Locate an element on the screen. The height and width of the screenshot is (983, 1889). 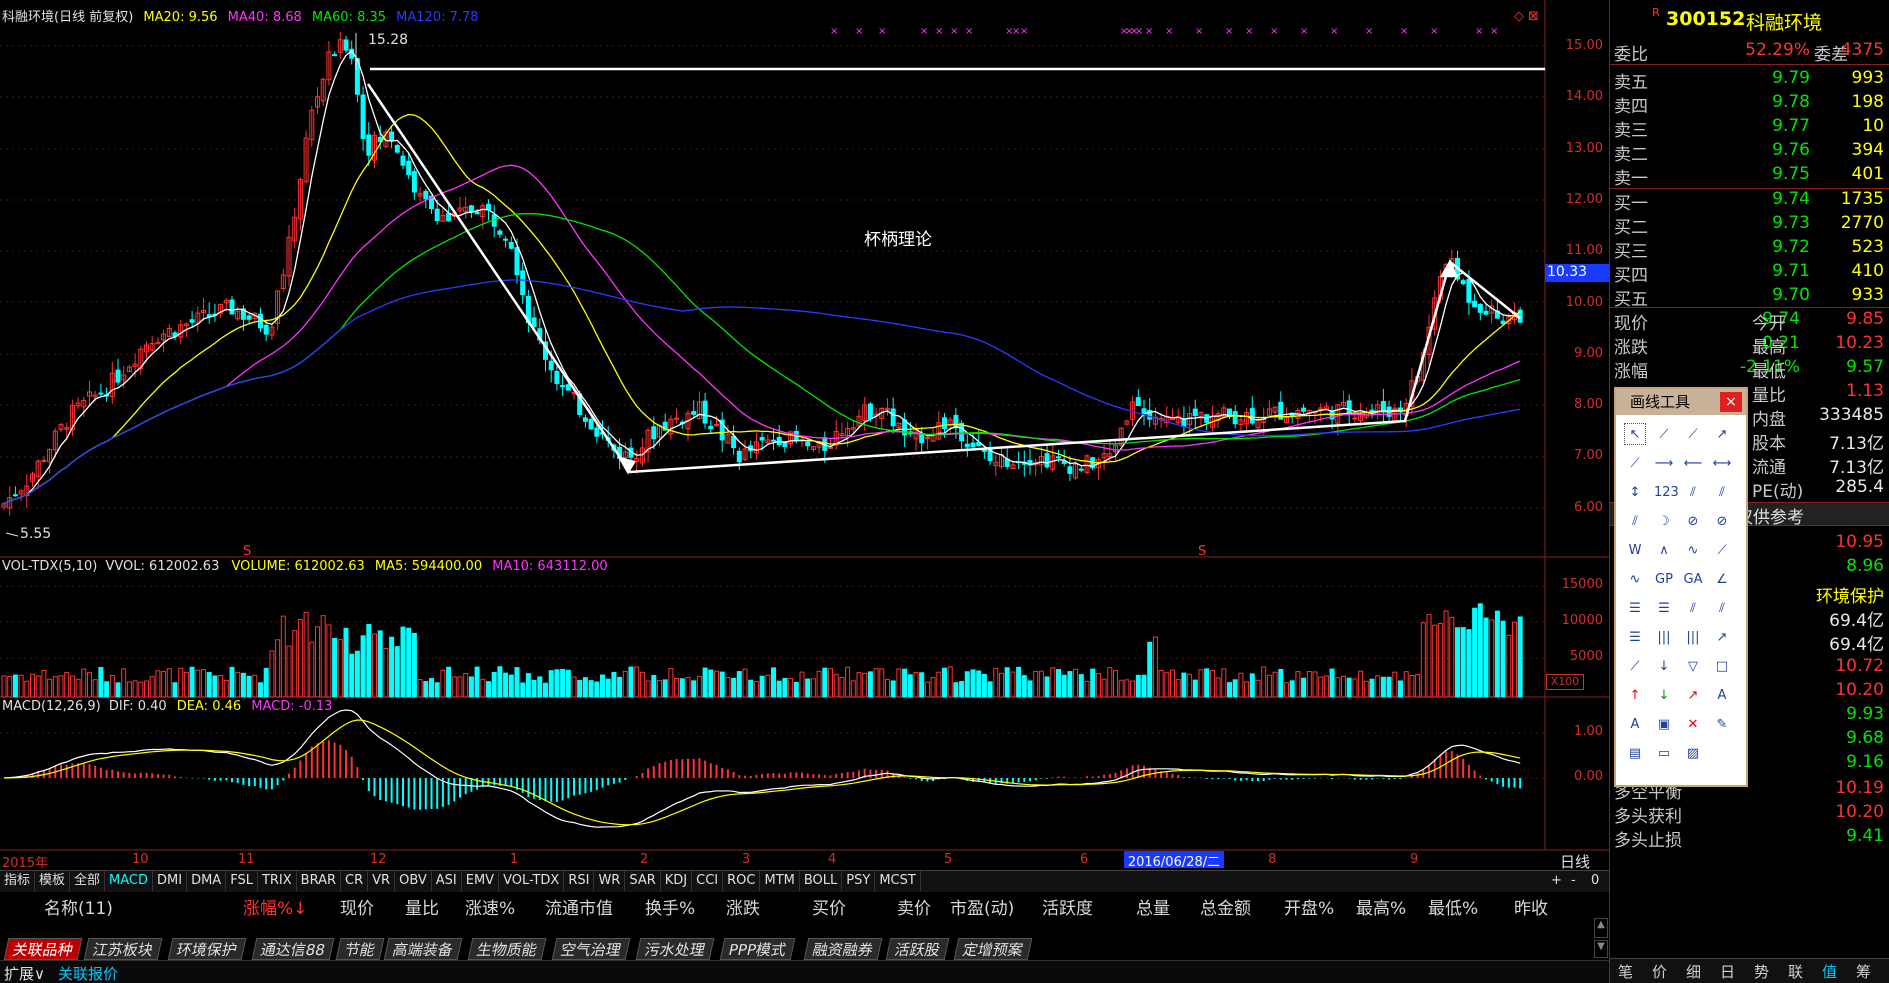
indicator-tab: CR is located at coordinates (355, 881).